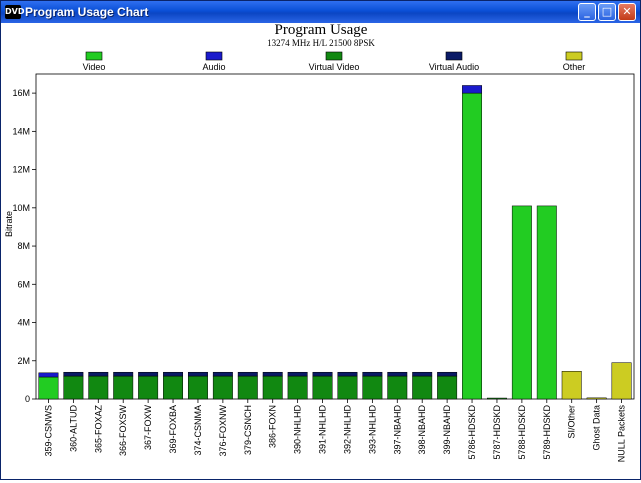 This screenshot has width=641, height=483. Describe the element at coordinates (622, 434) in the screenshot. I see `x-tick-label: NULL Packets` at that location.